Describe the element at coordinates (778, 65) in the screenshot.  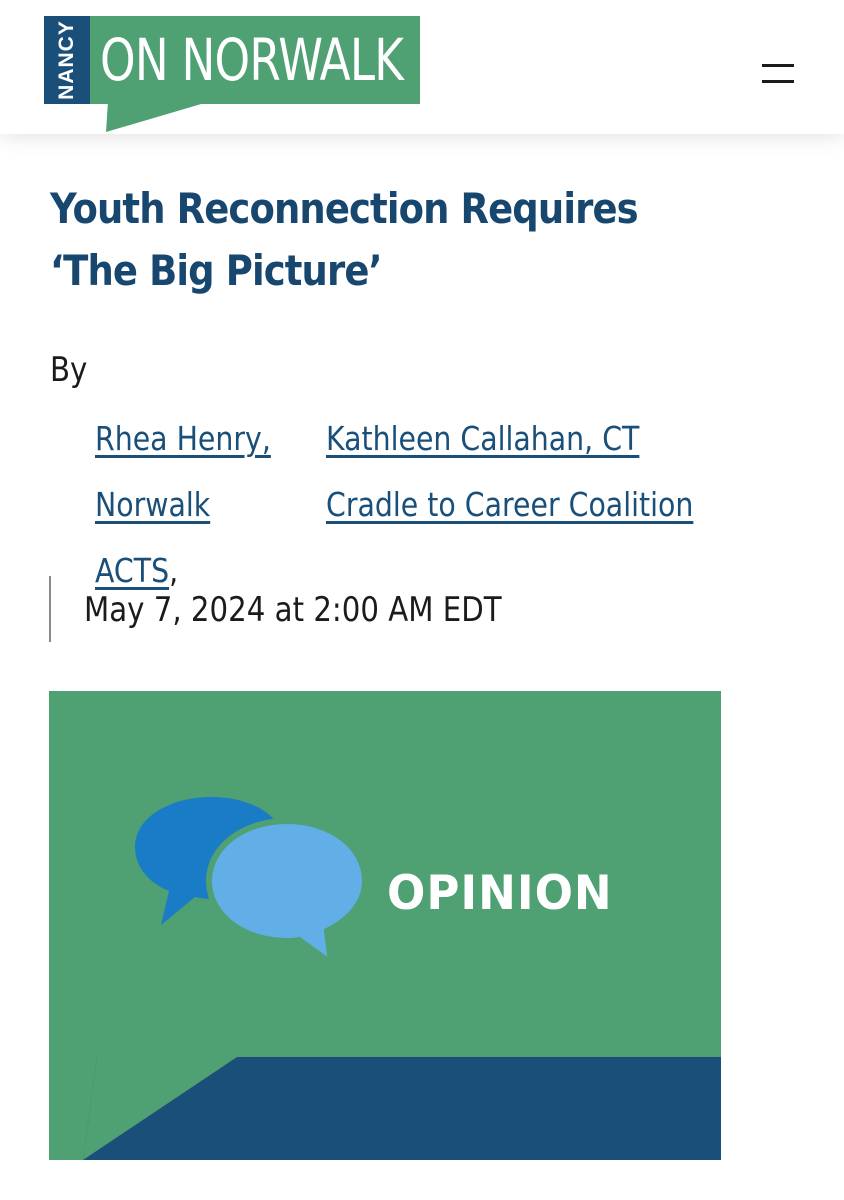
I see `menu-bar-top` at that location.